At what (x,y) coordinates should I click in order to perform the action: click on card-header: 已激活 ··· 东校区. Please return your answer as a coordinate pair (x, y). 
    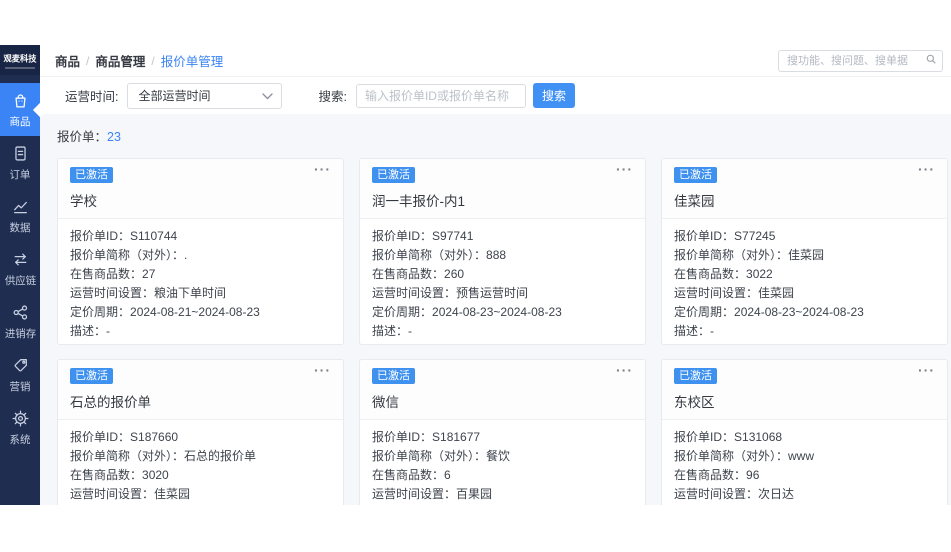
    Looking at the image, I should click on (804, 390).